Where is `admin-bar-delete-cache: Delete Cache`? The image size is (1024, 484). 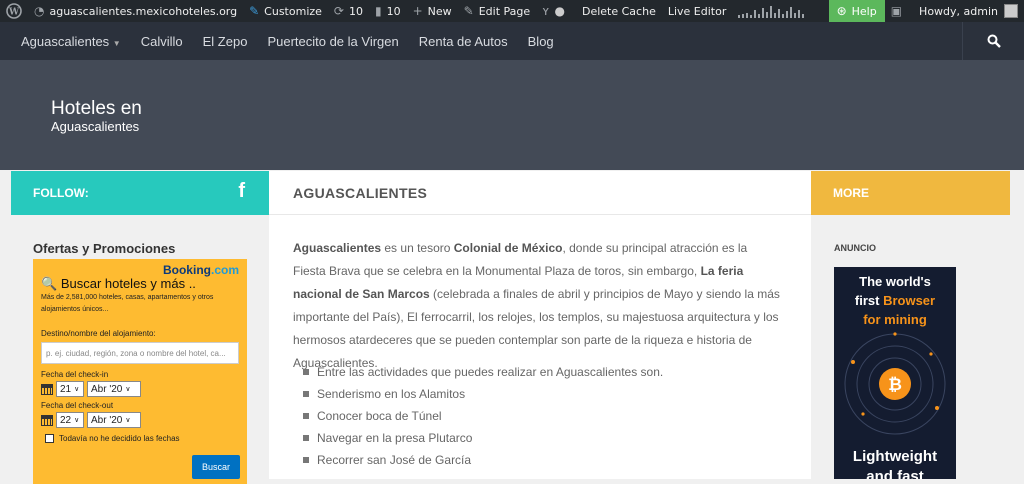
admin-bar-delete-cache: Delete Cache is located at coordinates (619, 11).